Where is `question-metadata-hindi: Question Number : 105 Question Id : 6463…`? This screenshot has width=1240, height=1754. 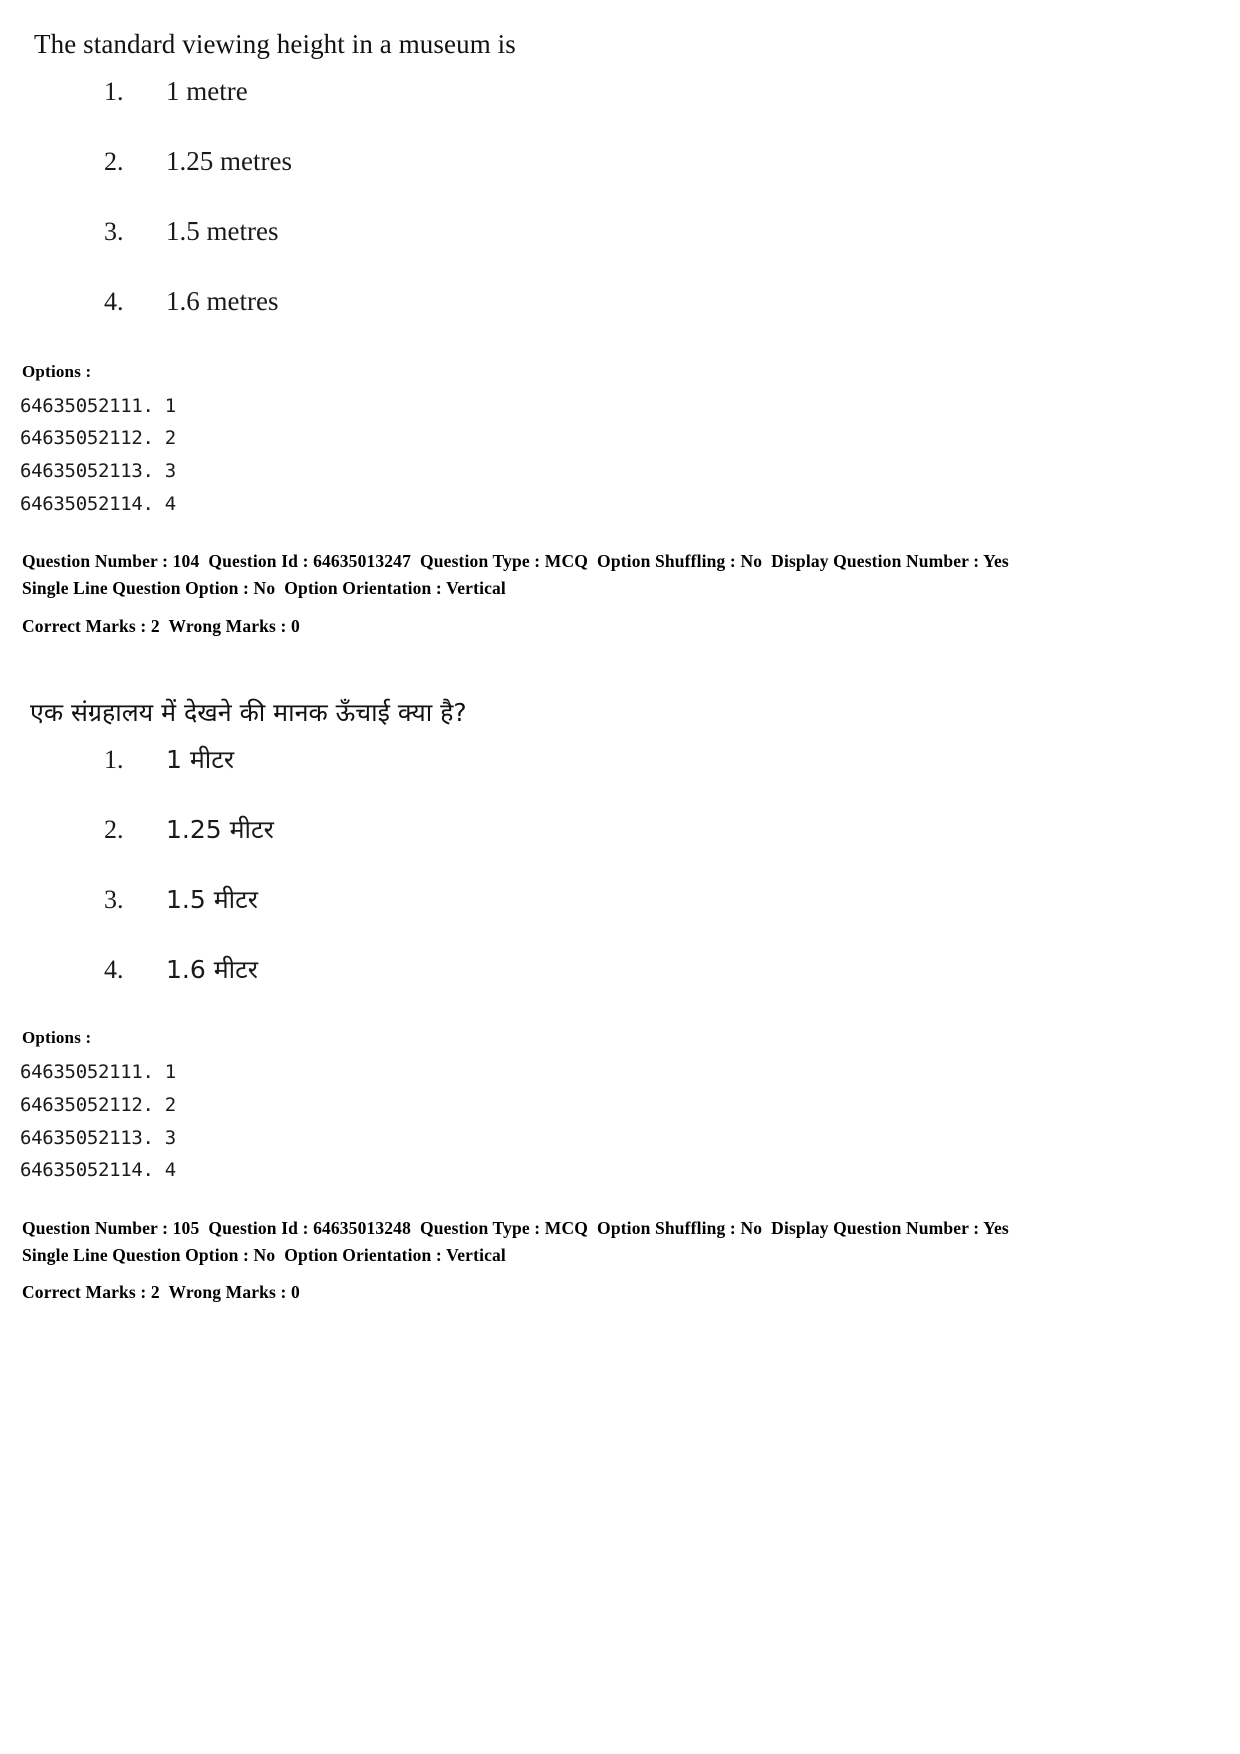
question-metadata-hindi: Question Number : 105 Question Id : 6463… is located at coordinates (620, 1260).